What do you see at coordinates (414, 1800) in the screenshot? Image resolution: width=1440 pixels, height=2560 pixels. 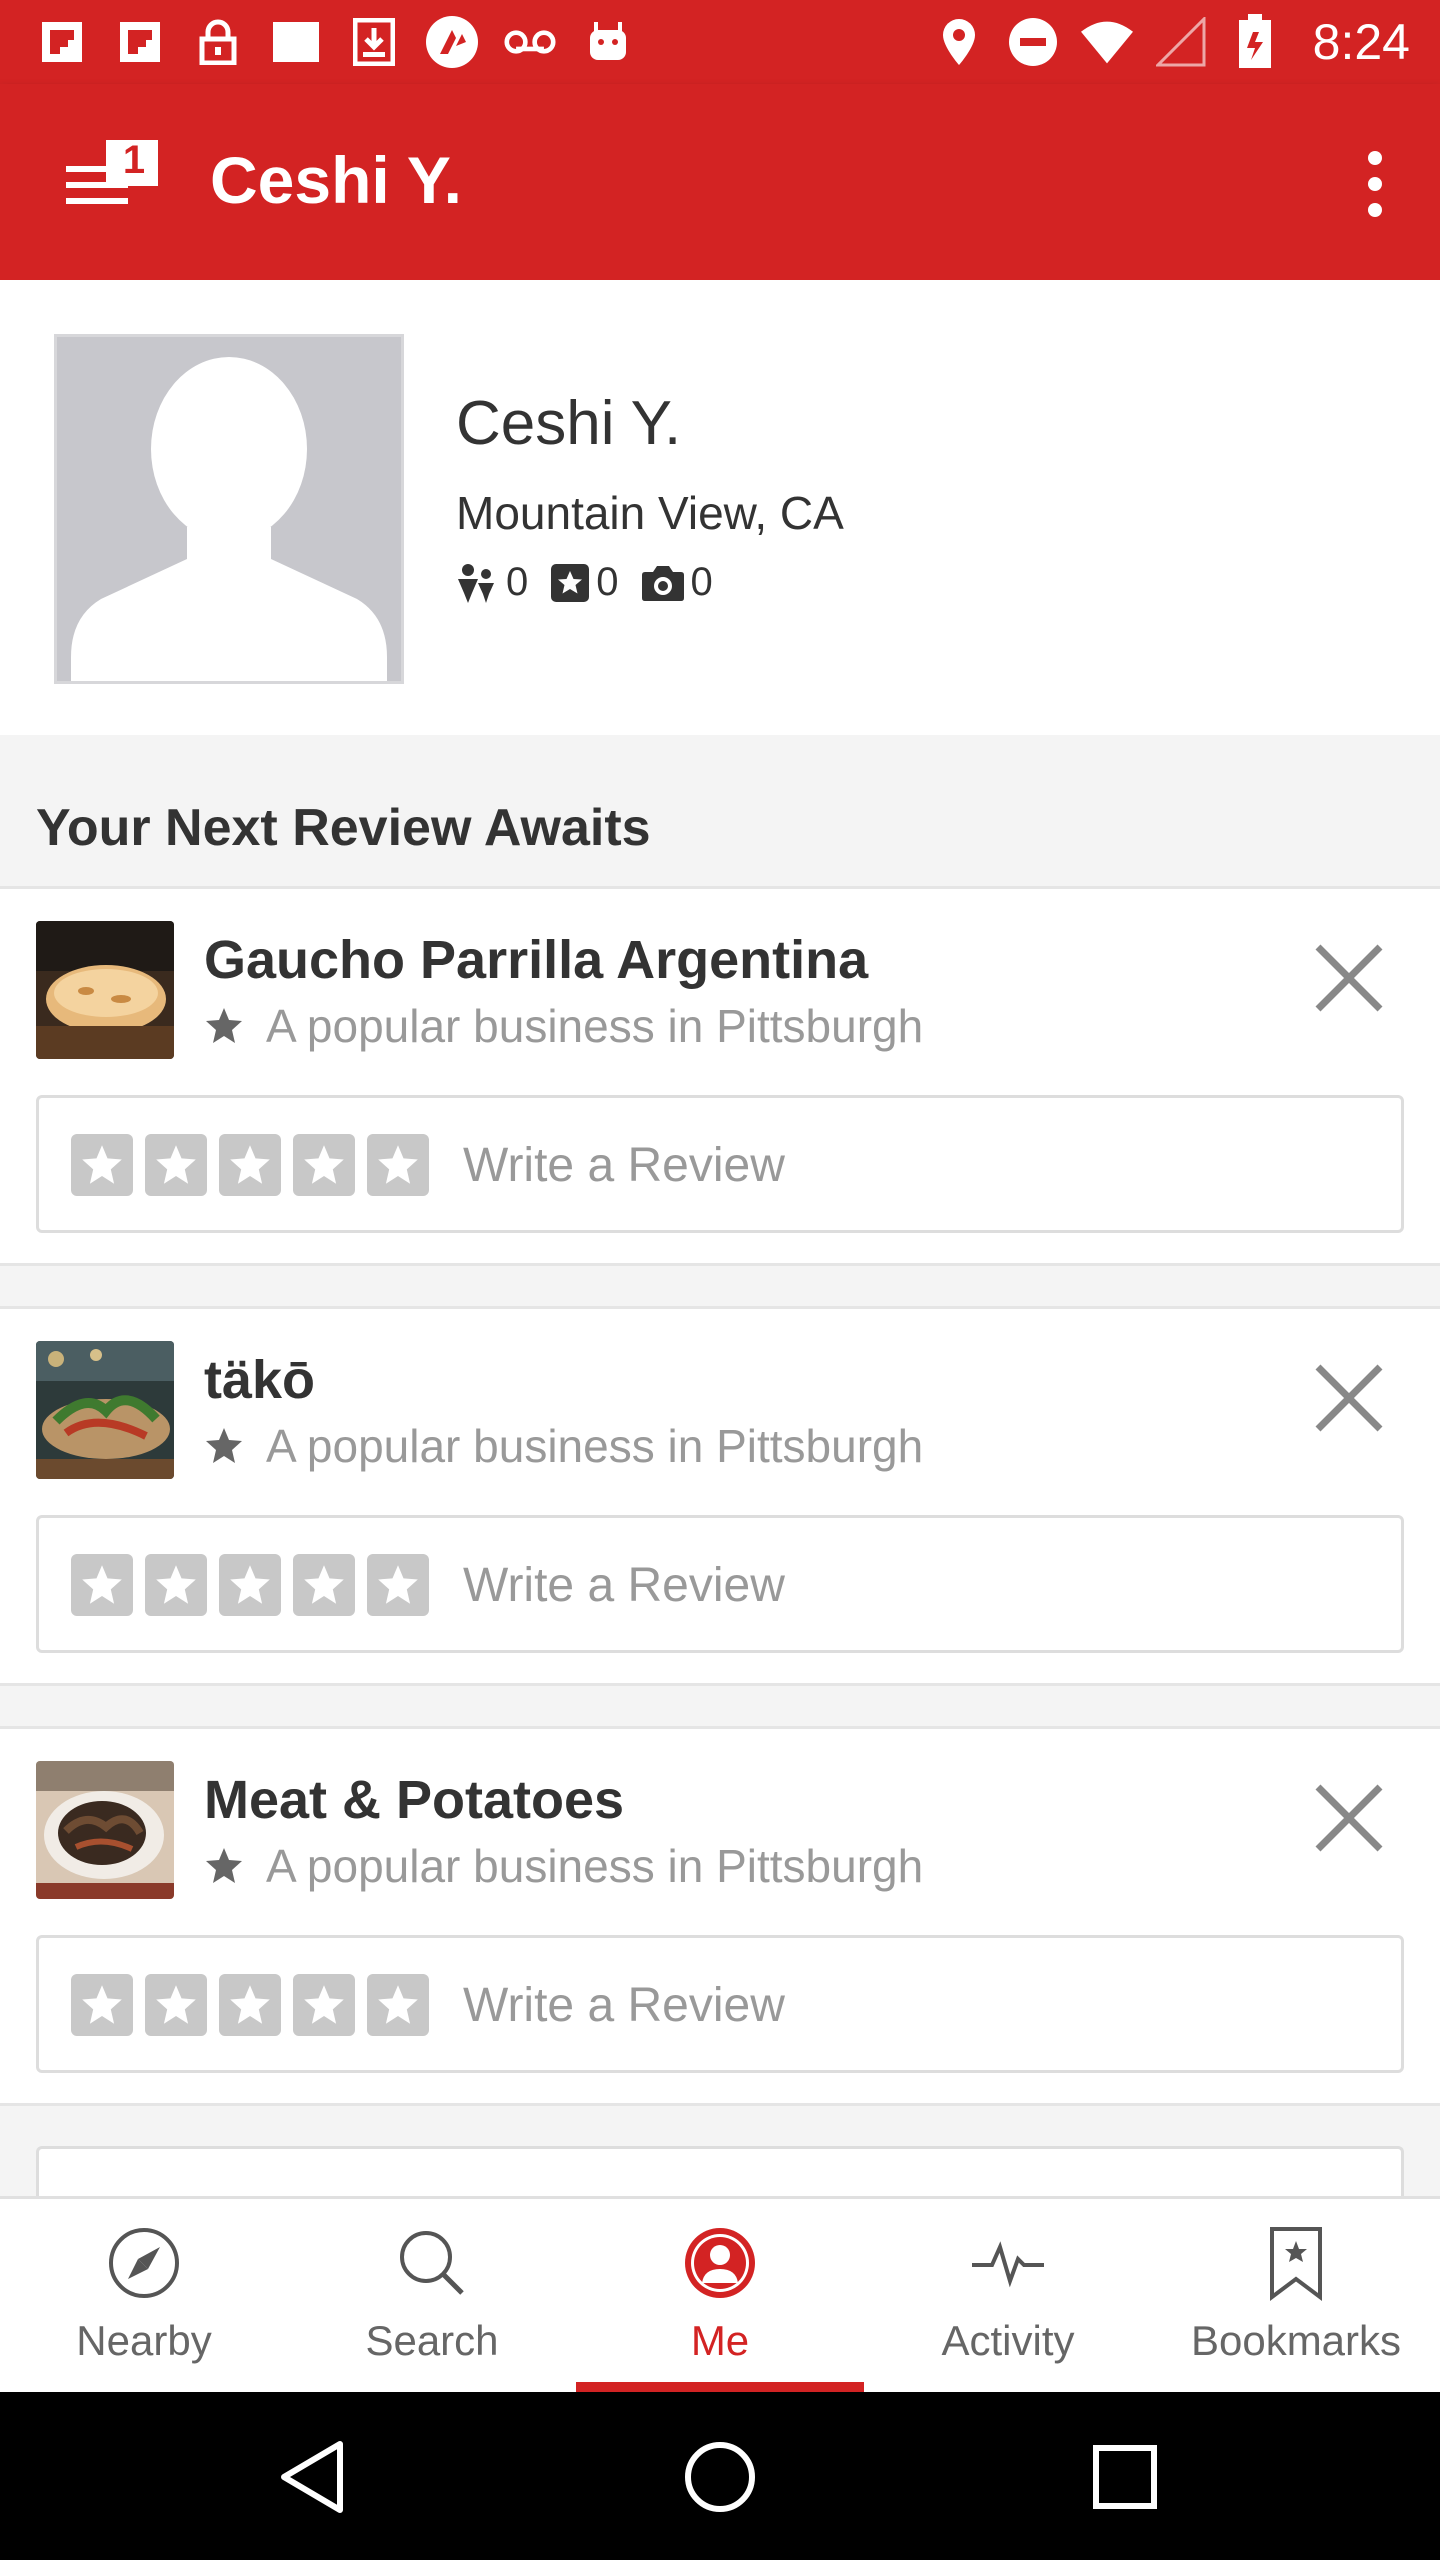 I see `business-name: Meat & Potatoes` at bounding box center [414, 1800].